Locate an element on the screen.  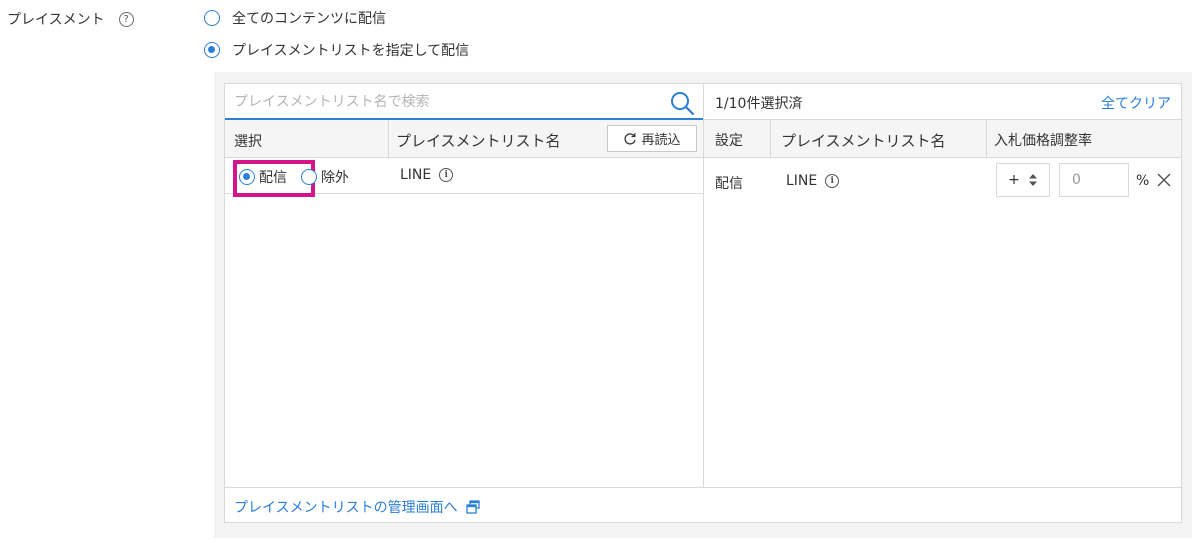
close-icon is located at coordinates (1164, 180).